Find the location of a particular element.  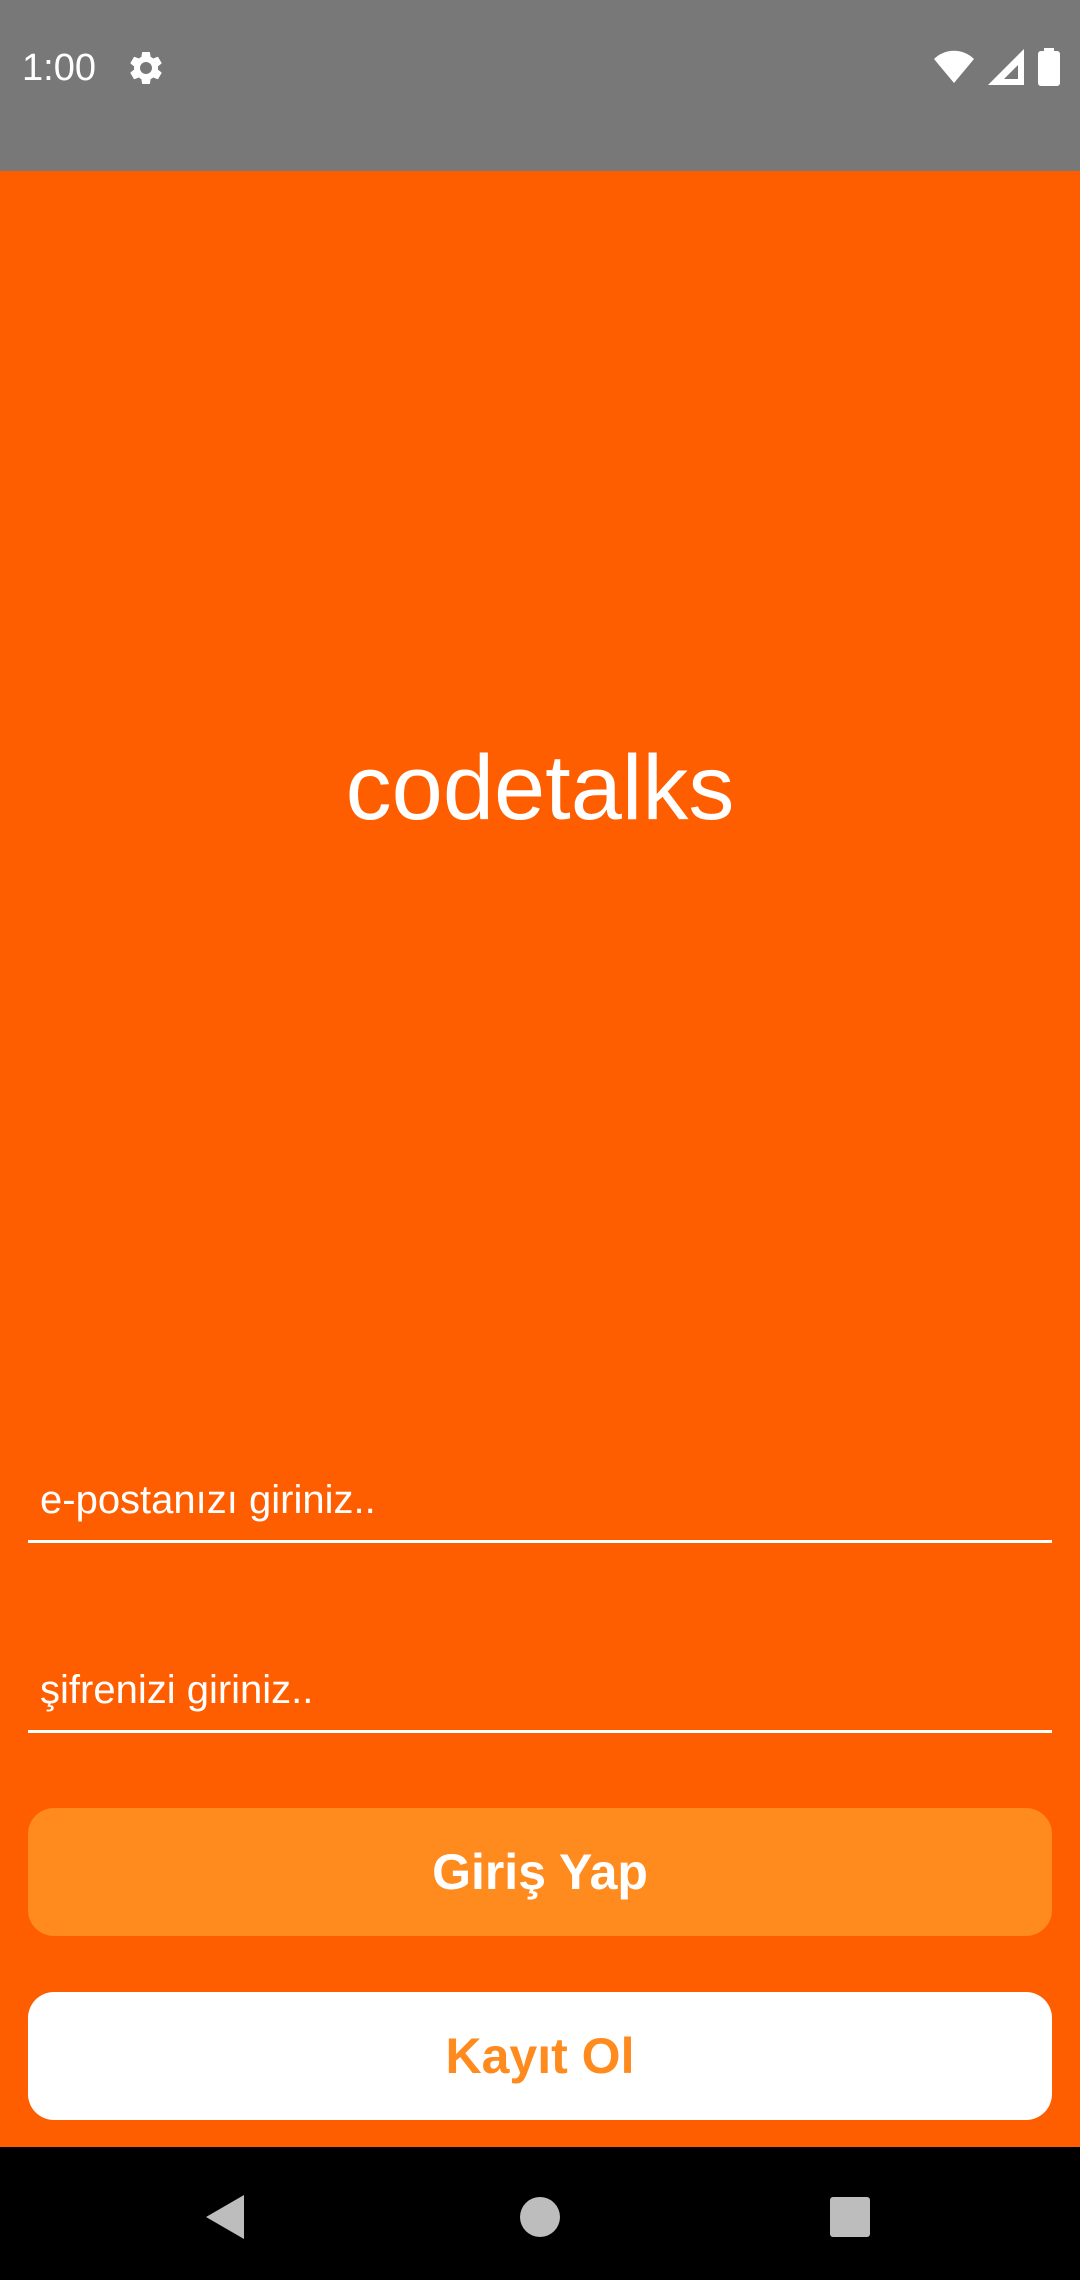

gear-icon is located at coordinates (146, 68).